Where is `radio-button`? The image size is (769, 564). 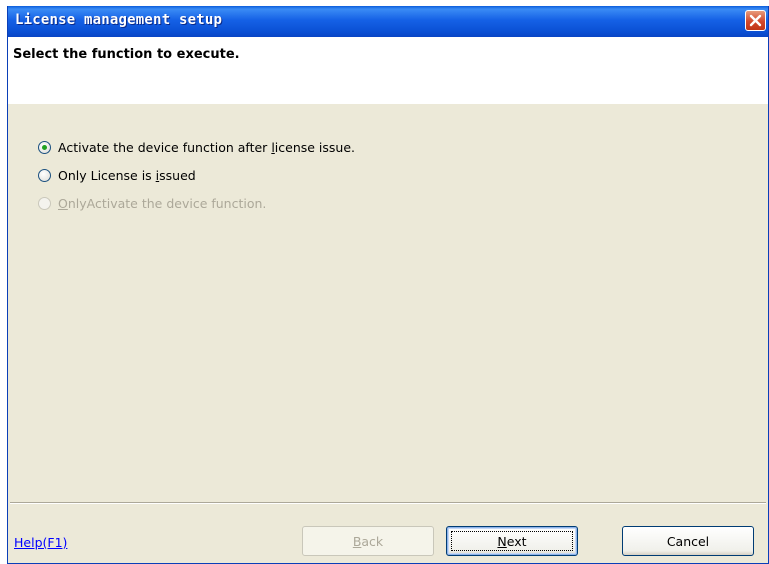 radio-button is located at coordinates (44, 175).